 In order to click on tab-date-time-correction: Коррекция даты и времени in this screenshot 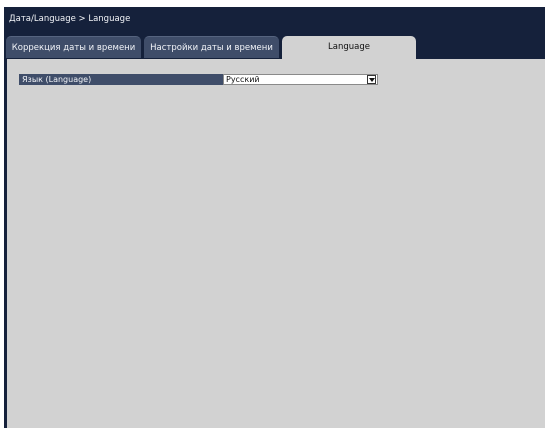, I will do `click(73, 47)`.